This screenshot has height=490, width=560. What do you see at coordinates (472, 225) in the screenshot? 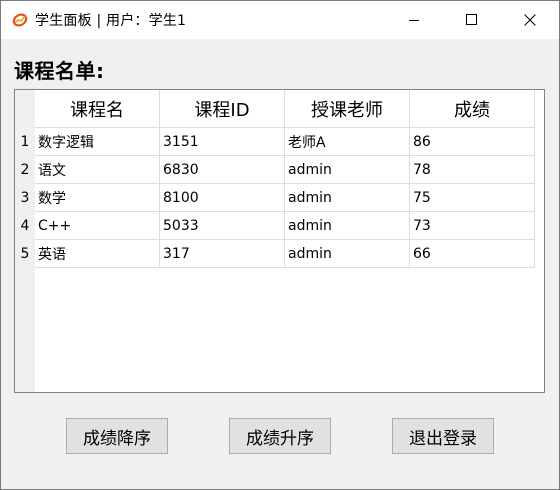
I see `cell-score: 73` at bounding box center [472, 225].